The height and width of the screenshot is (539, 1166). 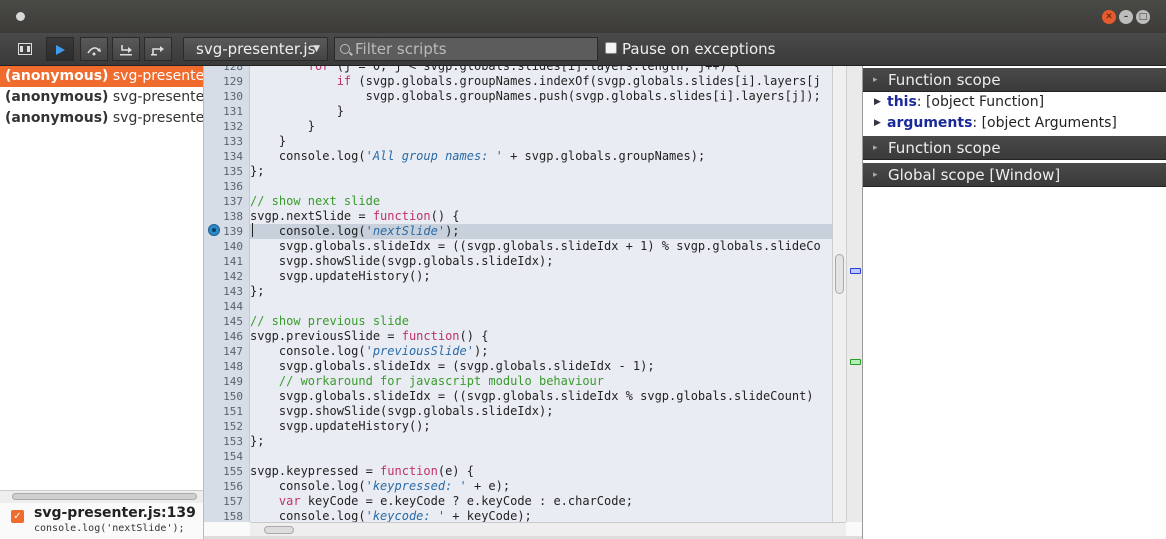 What do you see at coordinates (233, 201) in the screenshot?
I see `line-number: 137` at bounding box center [233, 201].